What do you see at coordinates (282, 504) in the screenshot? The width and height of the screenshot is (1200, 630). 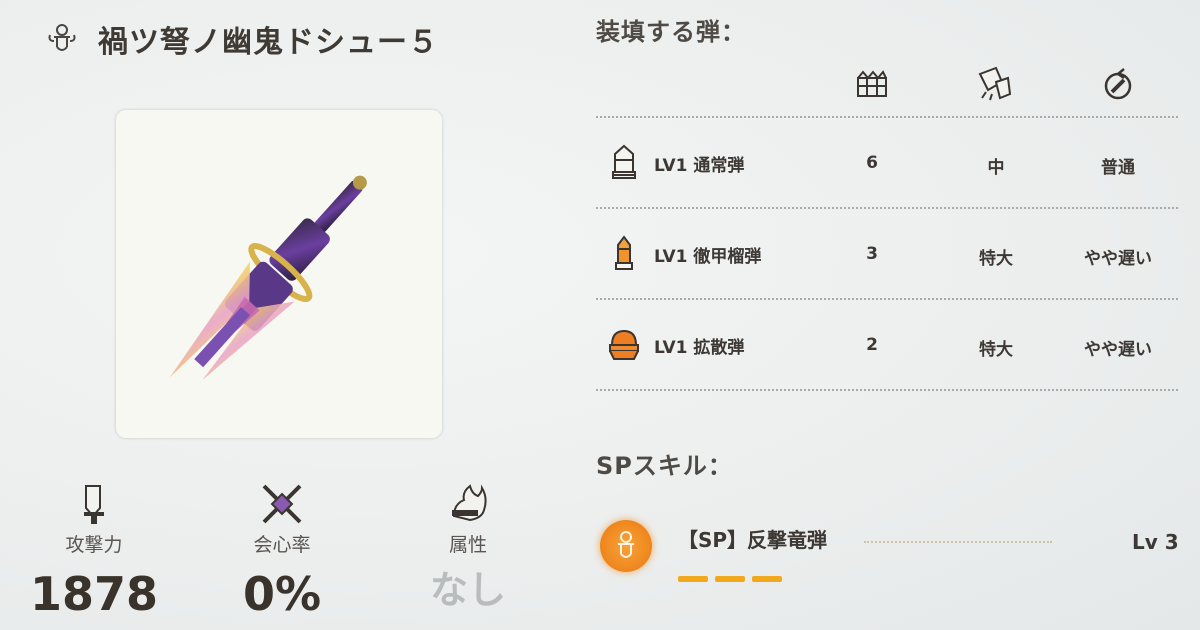 I see `crossed-blades-icon` at bounding box center [282, 504].